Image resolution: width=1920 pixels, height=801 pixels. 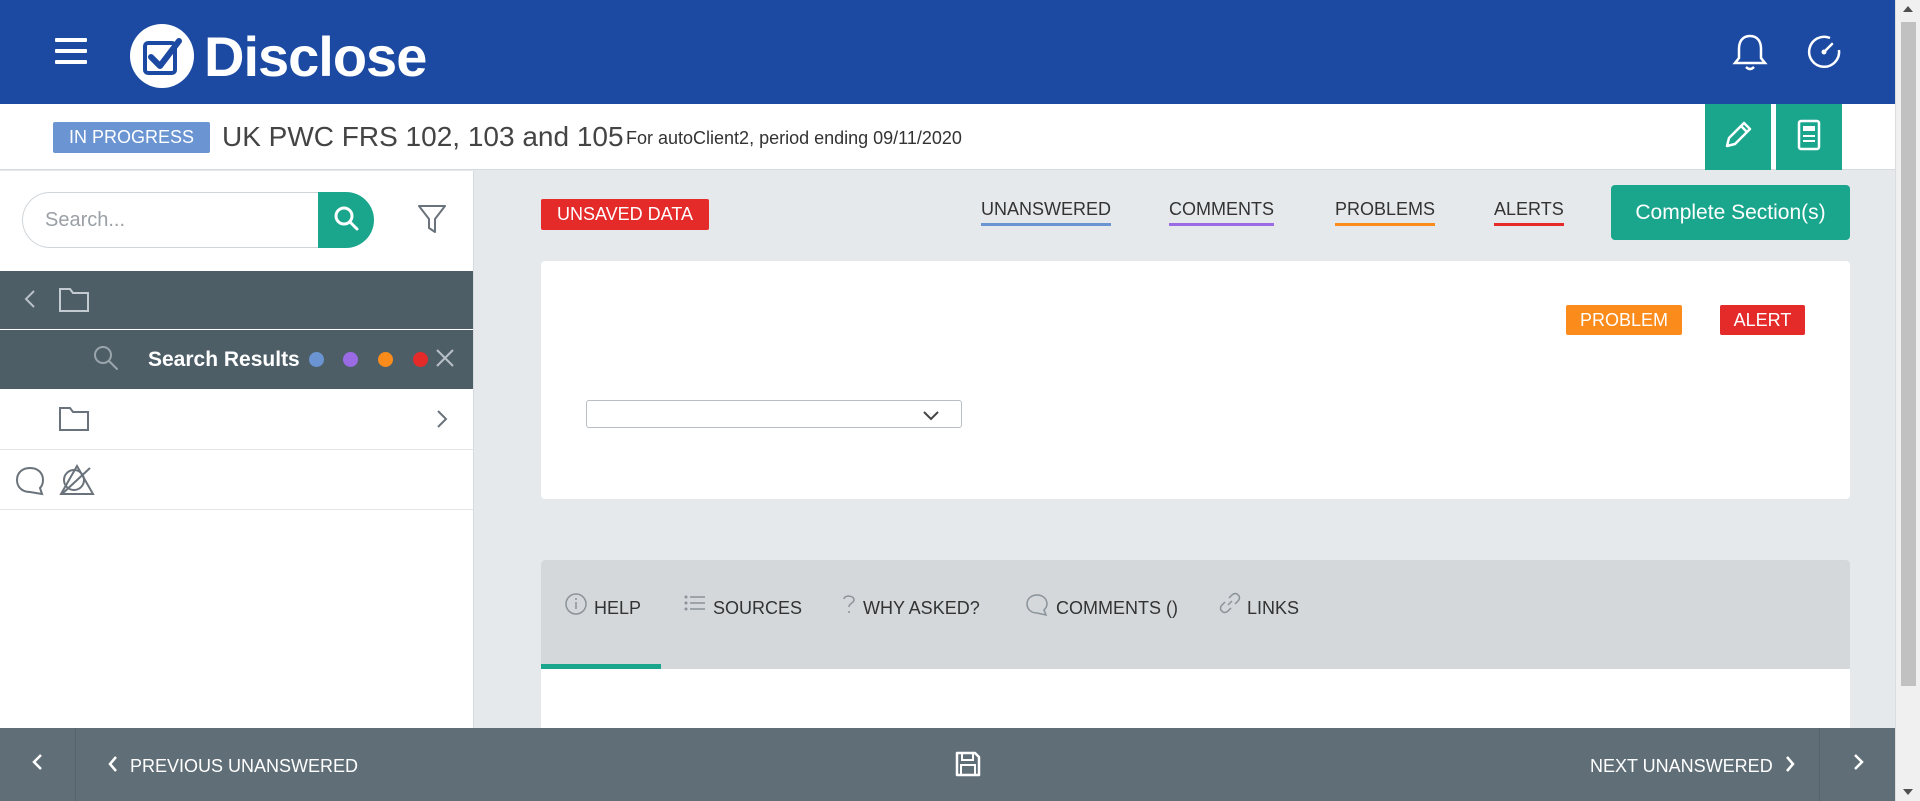 What do you see at coordinates (849, 606) in the screenshot?
I see `question-icon` at bounding box center [849, 606].